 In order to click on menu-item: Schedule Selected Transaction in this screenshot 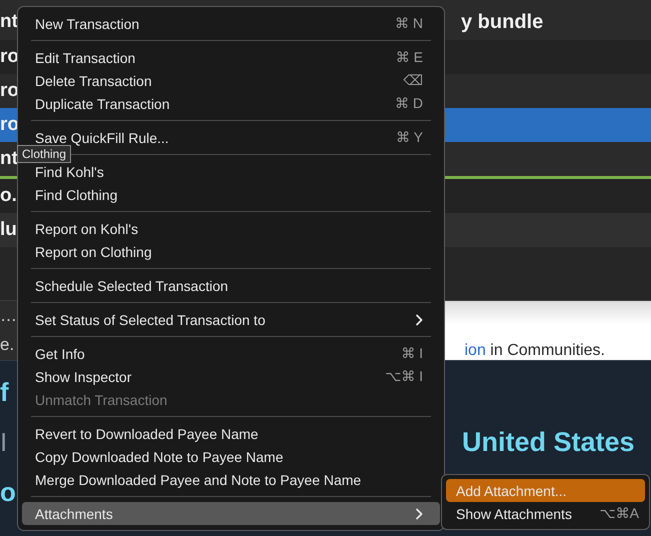, I will do `click(231, 285)`.